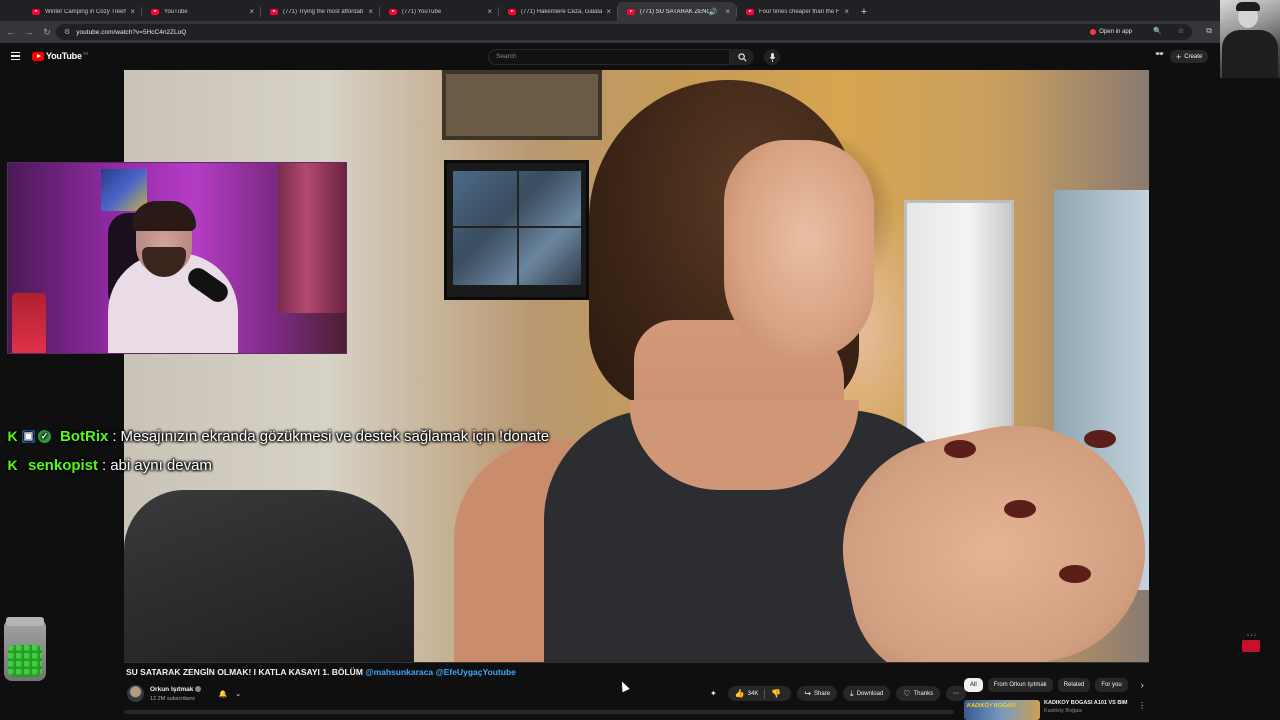 Image resolution: width=1280 pixels, height=720 pixels. What do you see at coordinates (907, 693) in the screenshot?
I see `thanks-icon: ♡` at bounding box center [907, 693].